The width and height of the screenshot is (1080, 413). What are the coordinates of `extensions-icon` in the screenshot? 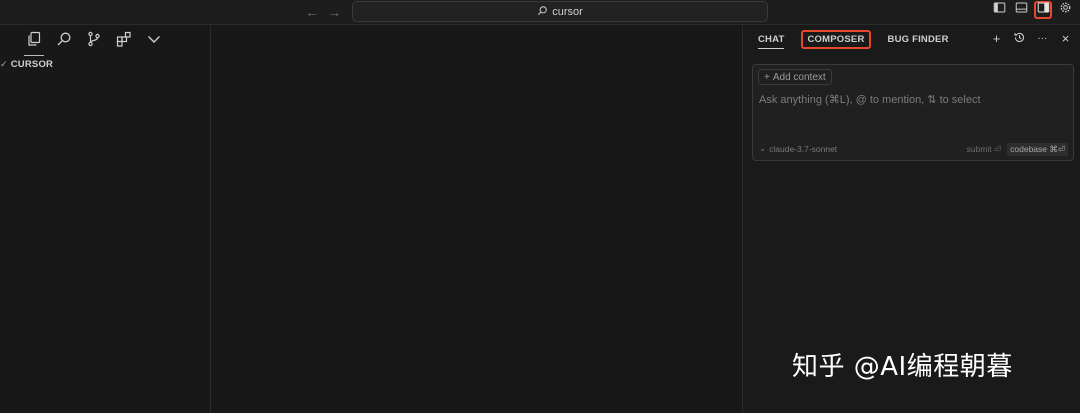 It's located at (124, 41).